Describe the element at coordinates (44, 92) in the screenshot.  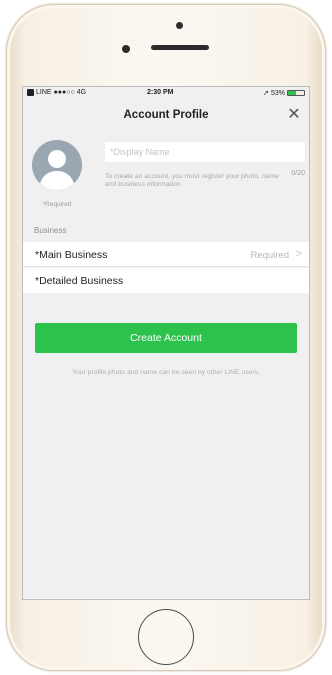
I see `carrier-label: LINE` at that location.